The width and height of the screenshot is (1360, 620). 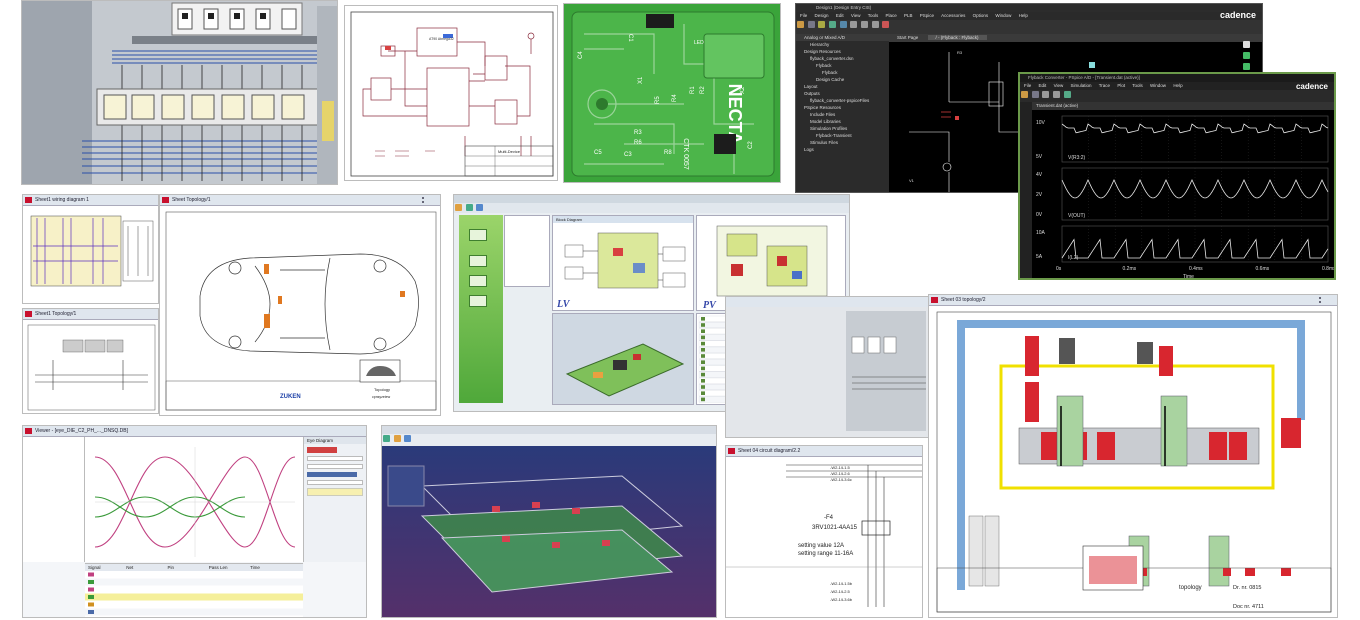 I want to click on tab-schematic: / - (Flyback : Flyback), so click(x=957, y=37).